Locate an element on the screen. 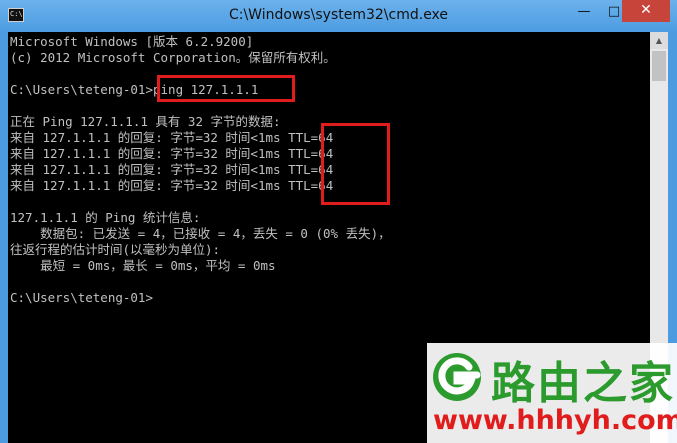 The height and width of the screenshot is (443, 677). close-button: ✕ is located at coordinates (646, 11).